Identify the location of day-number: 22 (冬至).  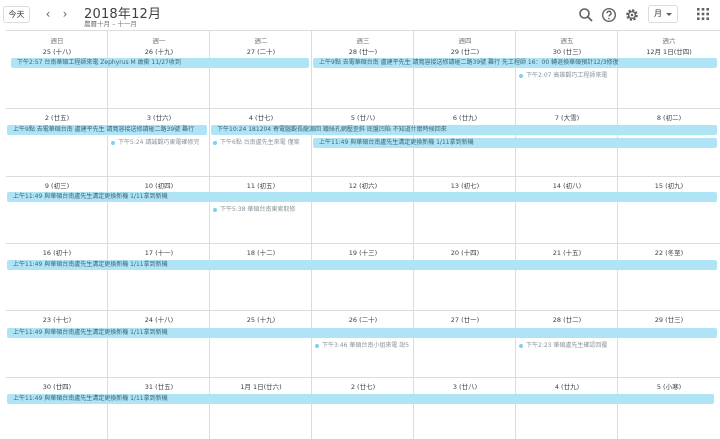
(669, 252).